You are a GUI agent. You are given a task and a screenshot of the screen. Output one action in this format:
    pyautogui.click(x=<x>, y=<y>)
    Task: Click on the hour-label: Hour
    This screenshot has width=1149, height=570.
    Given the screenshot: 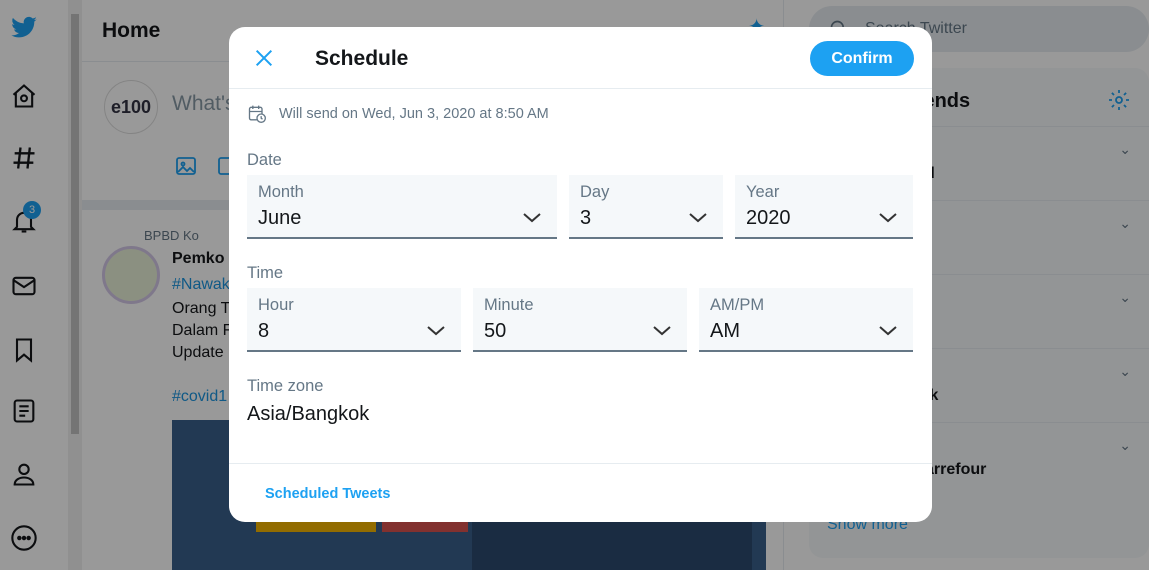 What is the action you would take?
    pyautogui.click(x=276, y=305)
    